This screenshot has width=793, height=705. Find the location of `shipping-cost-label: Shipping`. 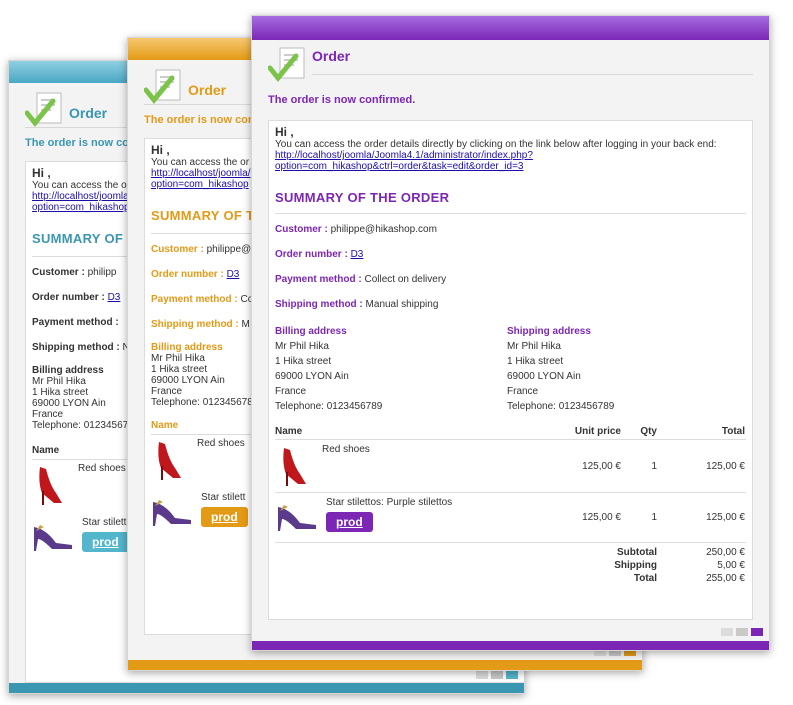

shipping-cost-label: Shipping is located at coordinates (635, 565).